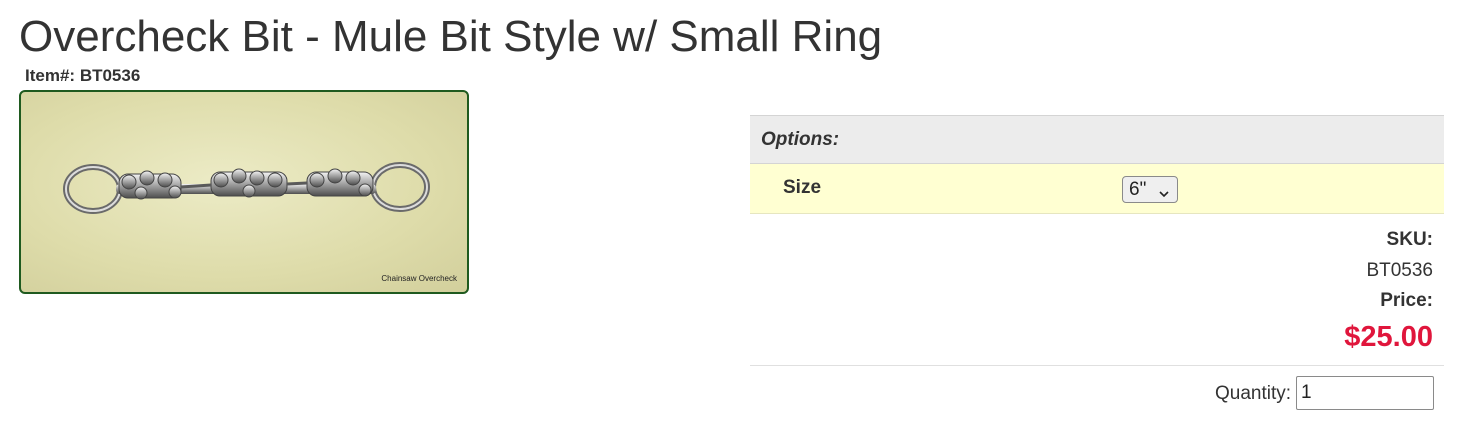 This screenshot has height=431, width=1462. Describe the element at coordinates (1409, 239) in the screenshot. I see `sku-label: SKU:` at that location.